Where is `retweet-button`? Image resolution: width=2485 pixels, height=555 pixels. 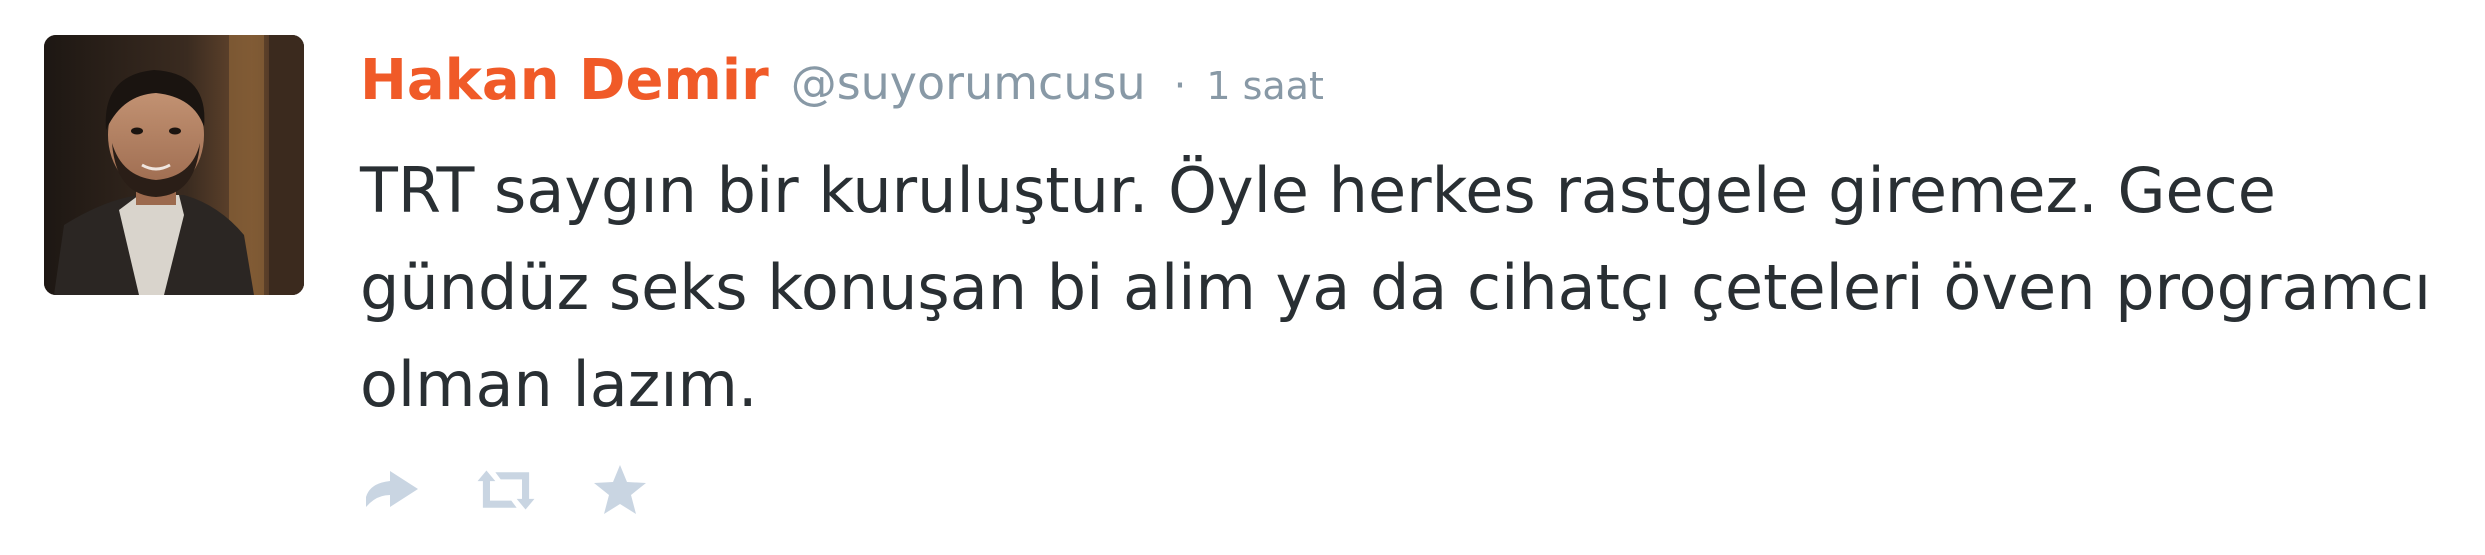 retweet-button is located at coordinates (506, 490).